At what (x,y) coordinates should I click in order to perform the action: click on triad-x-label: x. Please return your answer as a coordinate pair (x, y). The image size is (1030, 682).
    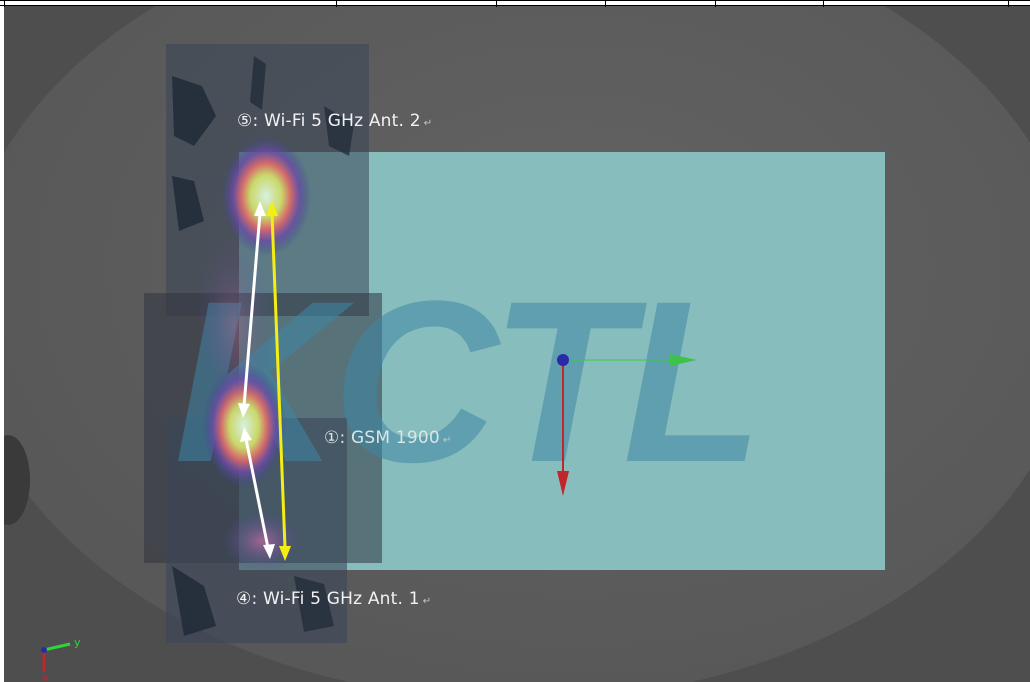
    Looking at the image, I should click on (45, 676).